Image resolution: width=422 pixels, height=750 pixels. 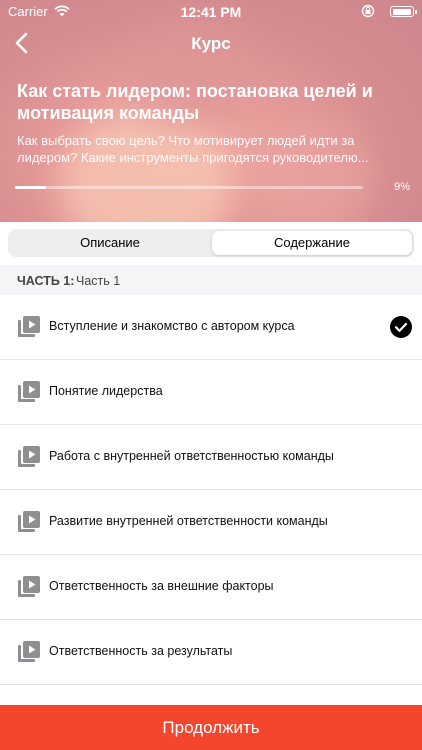 What do you see at coordinates (368, 11) in the screenshot?
I see `orientation-lock-icon` at bounding box center [368, 11].